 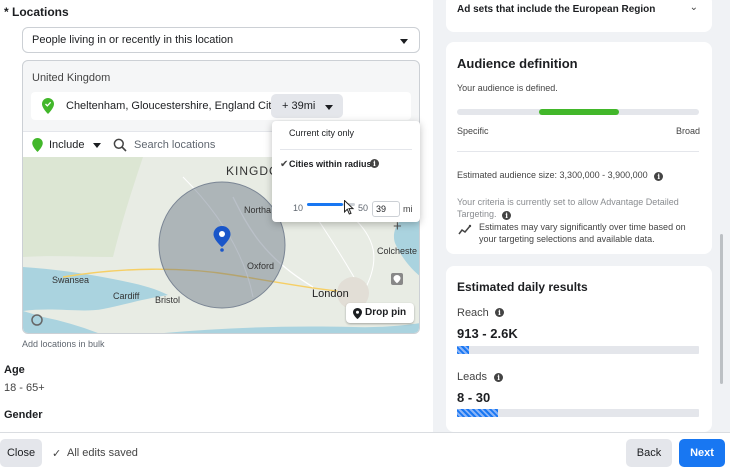 What do you see at coordinates (24, 388) in the screenshot?
I see `age-value: 18 - 65+` at bounding box center [24, 388].